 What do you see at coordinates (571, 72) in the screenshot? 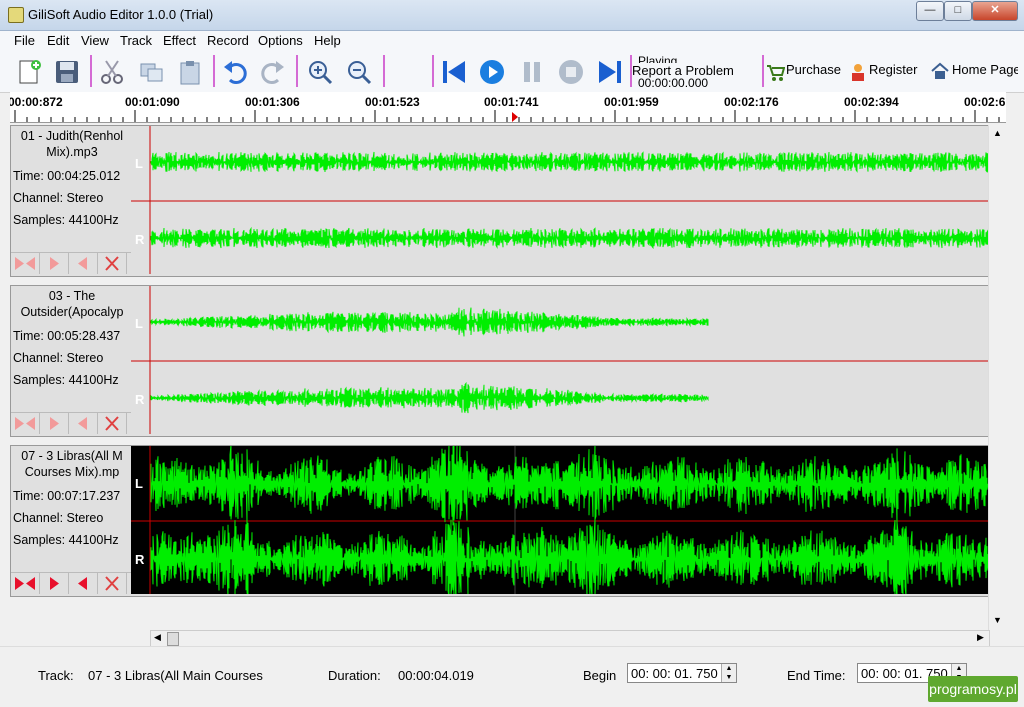
I see `stop-icon` at bounding box center [571, 72].